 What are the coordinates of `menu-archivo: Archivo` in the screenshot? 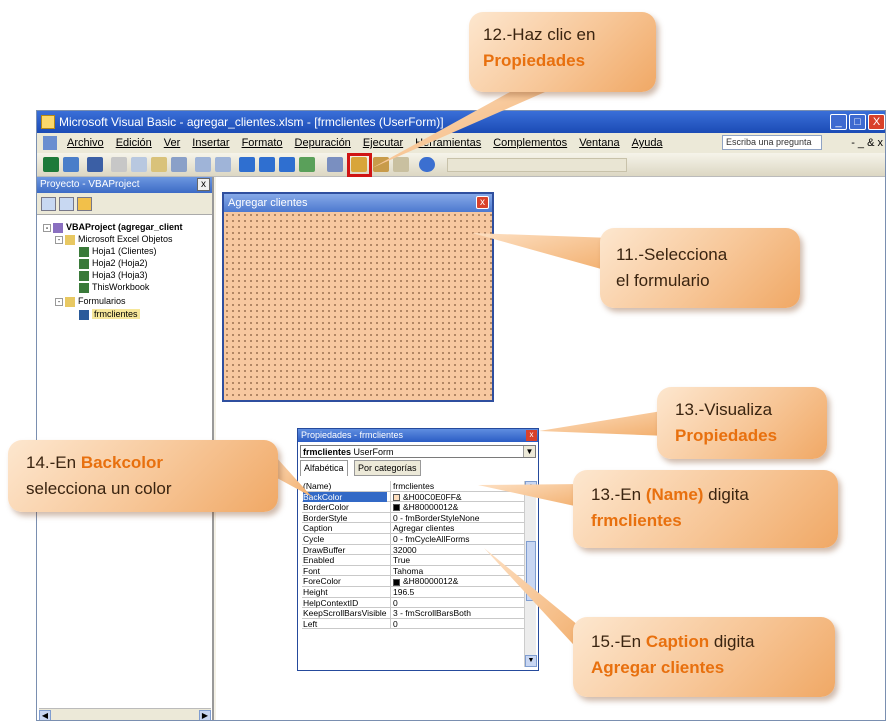 It's located at (85, 143).